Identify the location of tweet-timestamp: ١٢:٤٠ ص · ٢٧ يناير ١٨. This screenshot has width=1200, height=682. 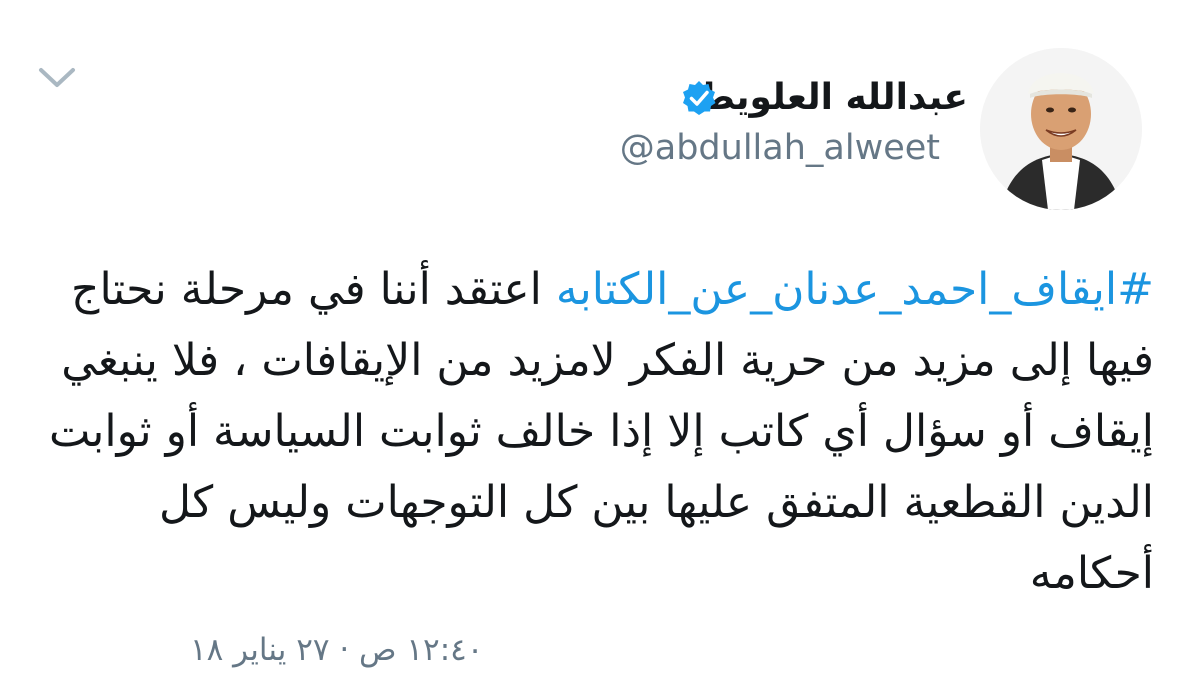
(336, 650).